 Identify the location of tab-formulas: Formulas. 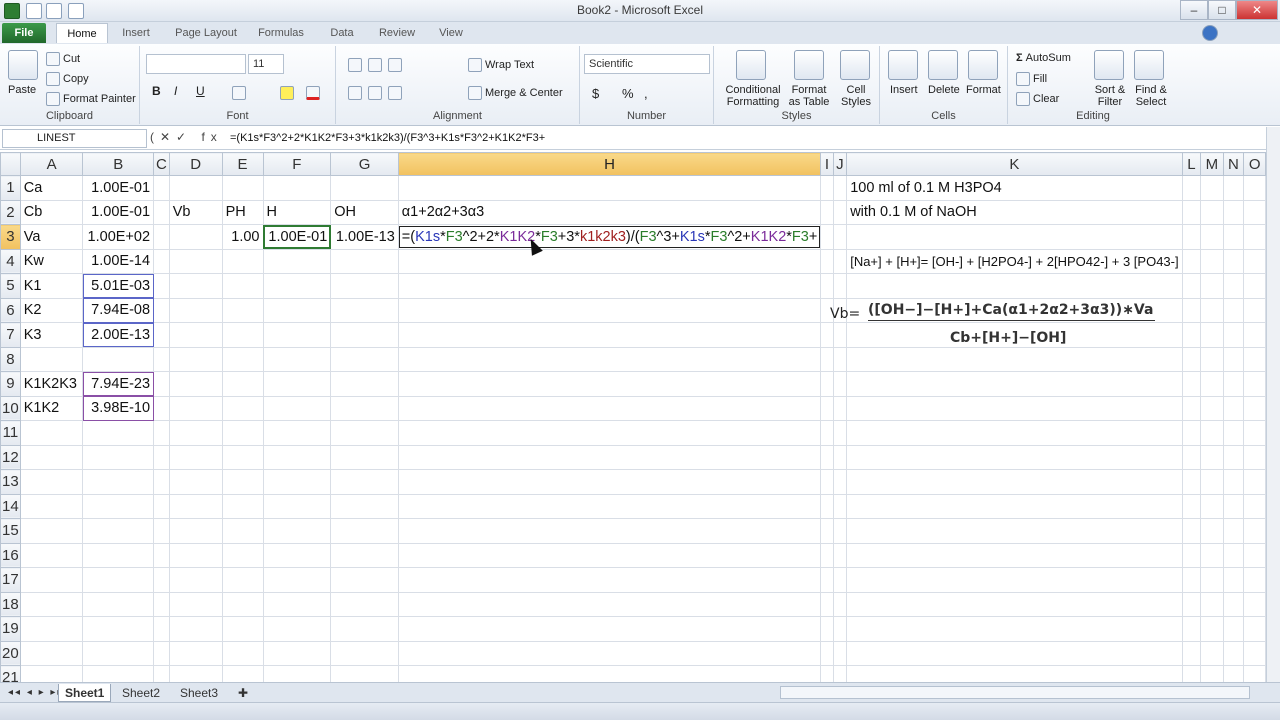
(281, 33).